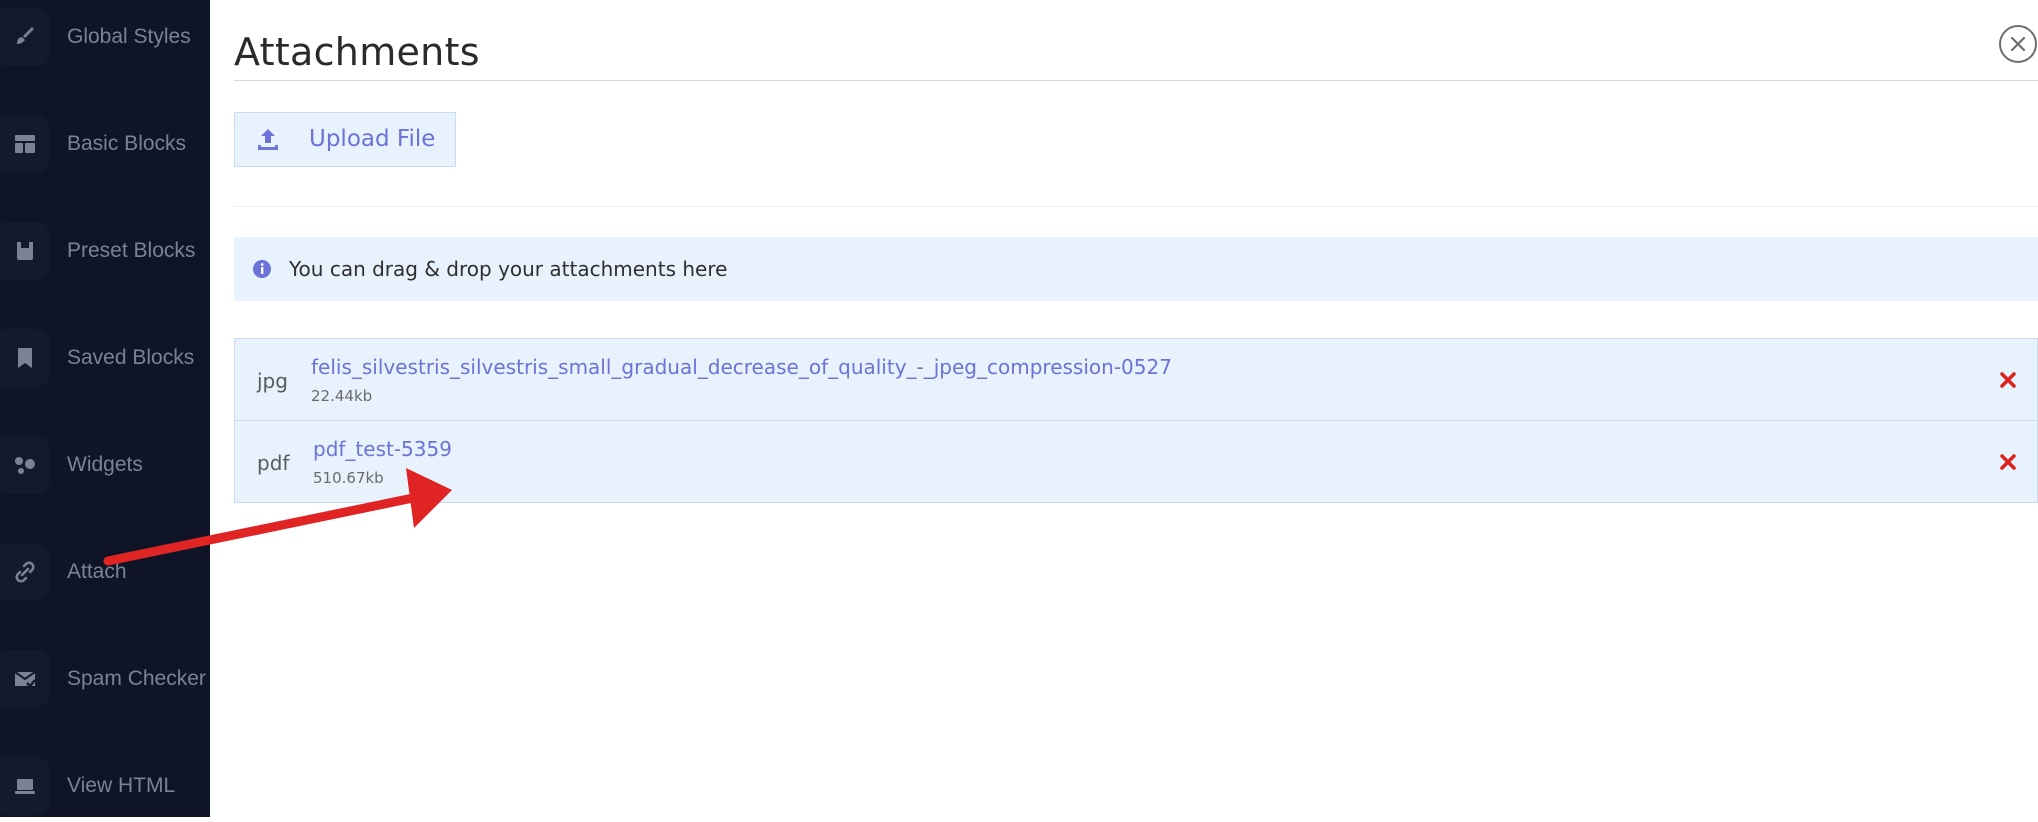 The height and width of the screenshot is (822, 2038). I want to click on sidebar-item-global-styles: Global Styles, so click(105, 37).